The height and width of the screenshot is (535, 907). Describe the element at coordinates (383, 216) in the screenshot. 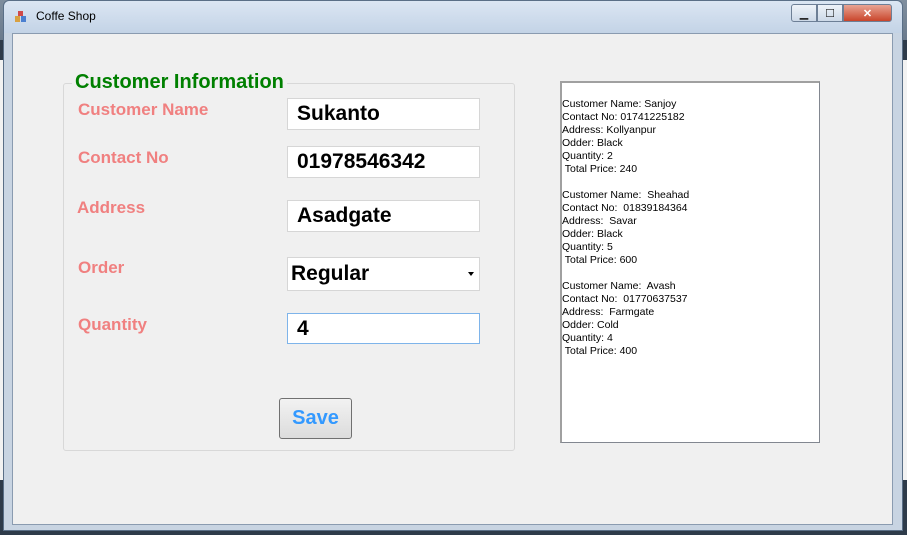

I see `address-field: Asadgate` at that location.